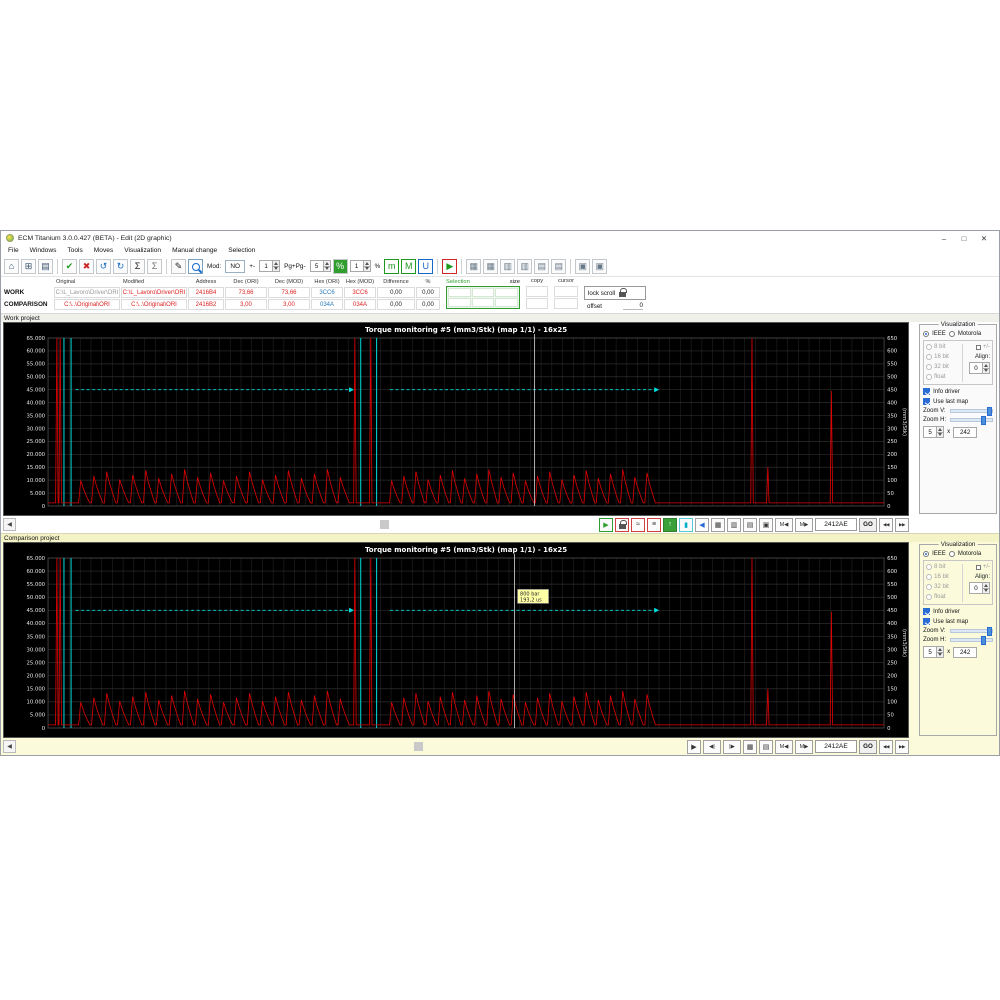 Image resolution: width=1000 pixels, height=1000 pixels. What do you see at coordinates (750, 524) in the screenshot?
I see `copy-grid3-button: ▤` at bounding box center [750, 524].